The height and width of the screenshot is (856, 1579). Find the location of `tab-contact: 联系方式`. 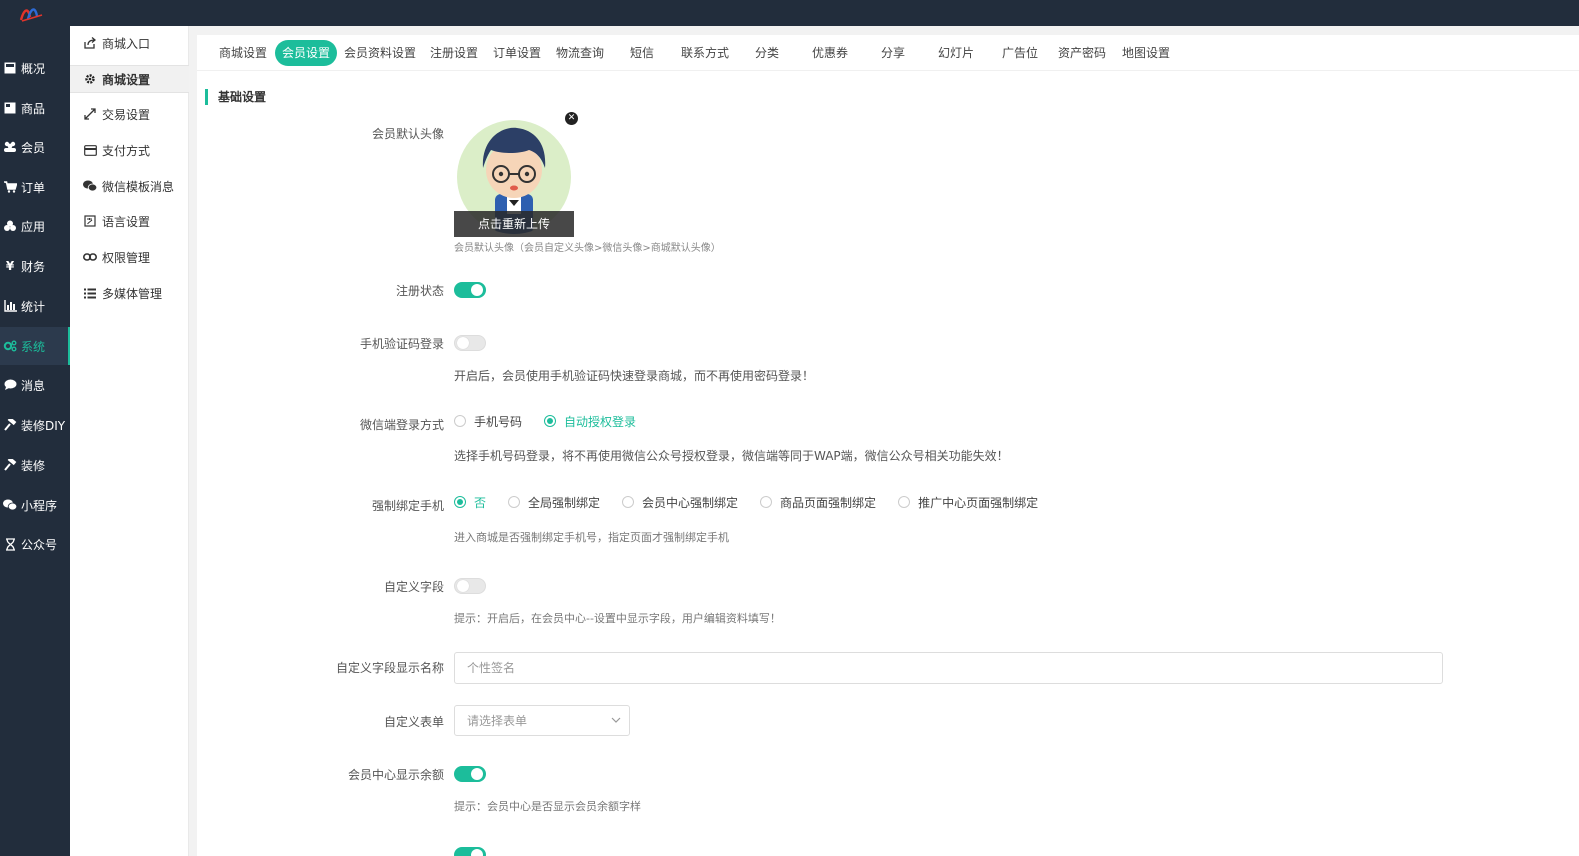

tab-contact: 联系方式 is located at coordinates (705, 53).